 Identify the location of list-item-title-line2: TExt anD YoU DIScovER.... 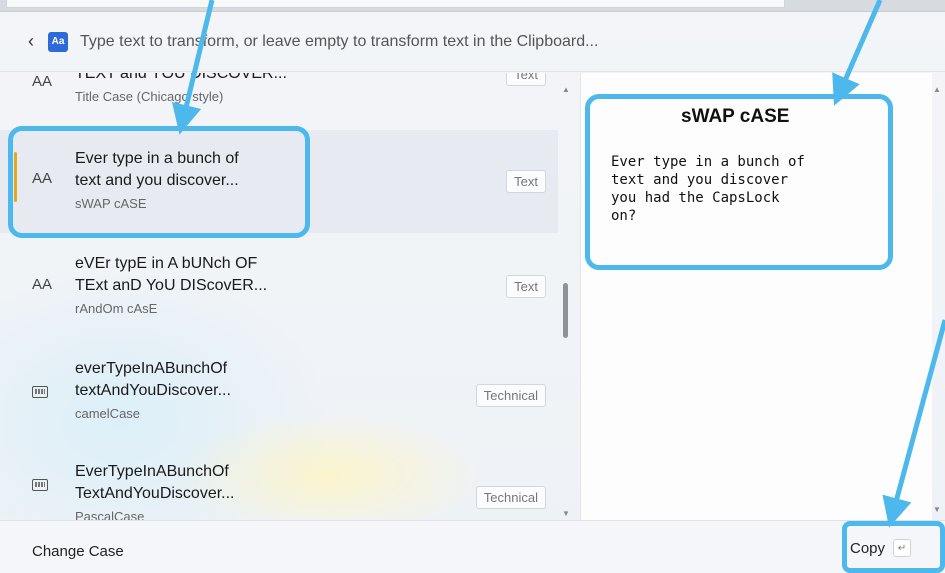
(171, 285).